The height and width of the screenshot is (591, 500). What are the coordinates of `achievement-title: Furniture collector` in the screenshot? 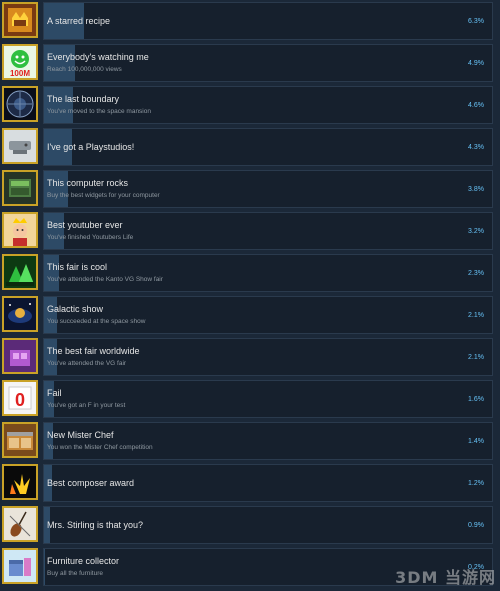 It's located at (83, 561).